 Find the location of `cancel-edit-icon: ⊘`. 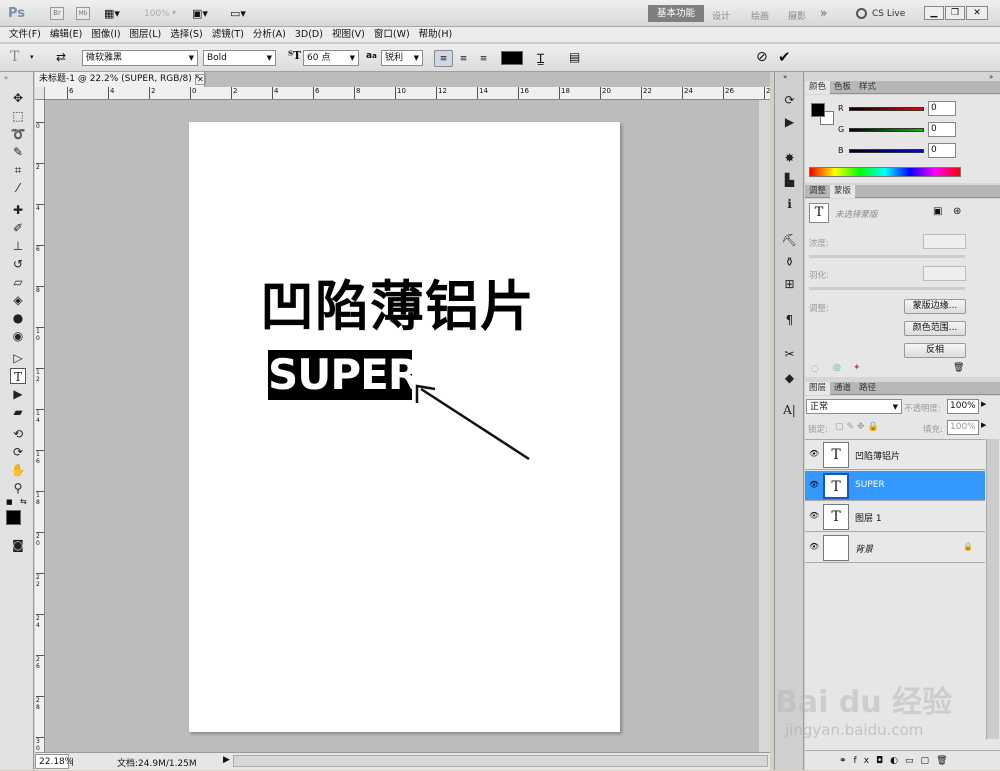

cancel-edit-icon: ⊘ is located at coordinates (762, 57).